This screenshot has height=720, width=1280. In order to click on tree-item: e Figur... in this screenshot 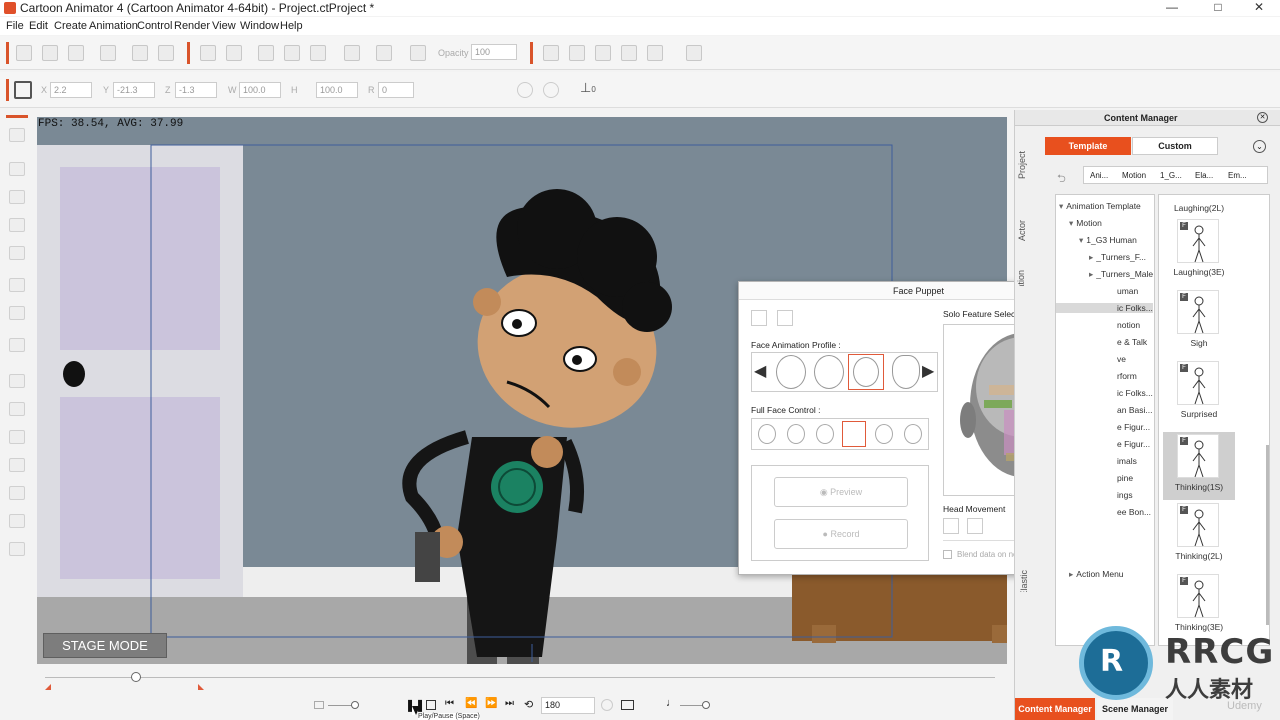, I will do `click(1132, 427)`.